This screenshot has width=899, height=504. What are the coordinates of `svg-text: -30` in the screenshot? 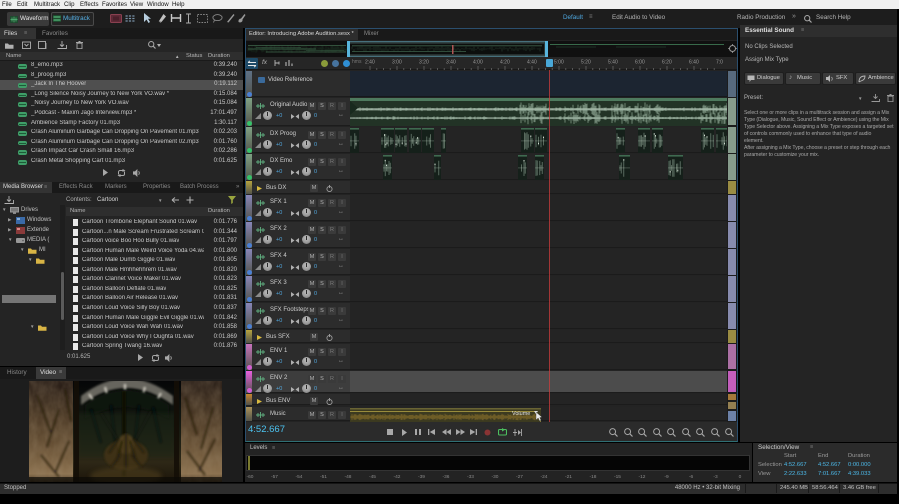 It's located at (495, 477).